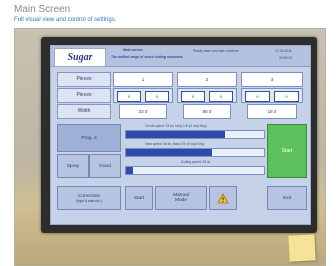 The width and height of the screenshot is (336, 266). I want to click on cutting-speed-label: Cutting speed: 33 sb, so click(196, 162).